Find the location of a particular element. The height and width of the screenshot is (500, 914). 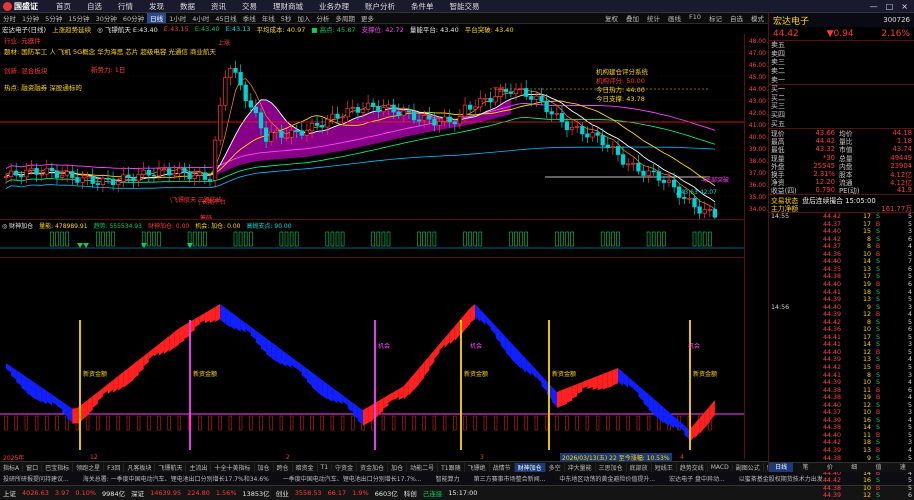

indicator-tab-25: 短线王 is located at coordinates (664, 467).